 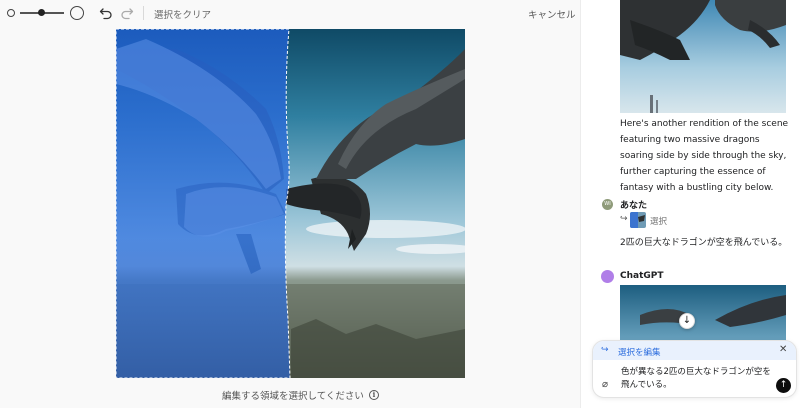 What do you see at coordinates (624, 219) in the screenshot?
I see `selection-reply-icon: ↪` at bounding box center [624, 219].